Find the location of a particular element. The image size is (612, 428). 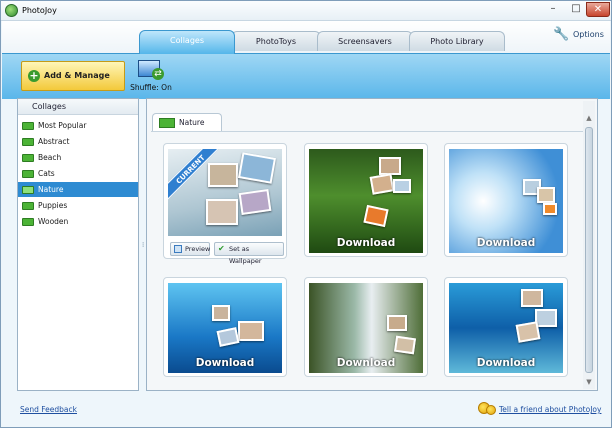

panel-splitter: ⁞ is located at coordinates (143, 245).